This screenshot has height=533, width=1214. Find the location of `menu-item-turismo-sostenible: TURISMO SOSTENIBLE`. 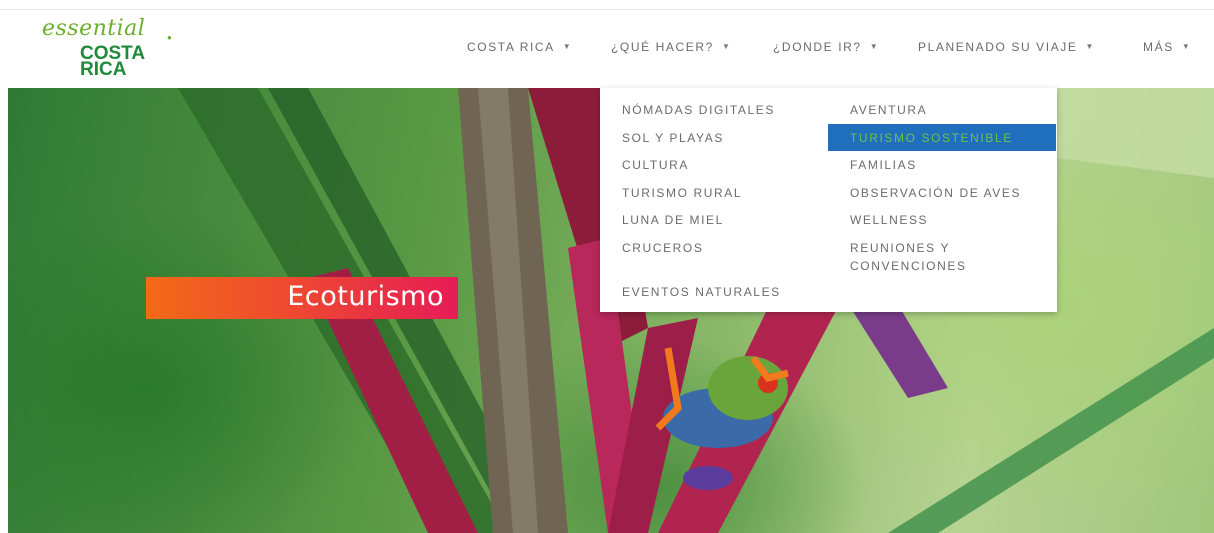

menu-item-turismo-sostenible: TURISMO SOSTENIBLE is located at coordinates (931, 138).